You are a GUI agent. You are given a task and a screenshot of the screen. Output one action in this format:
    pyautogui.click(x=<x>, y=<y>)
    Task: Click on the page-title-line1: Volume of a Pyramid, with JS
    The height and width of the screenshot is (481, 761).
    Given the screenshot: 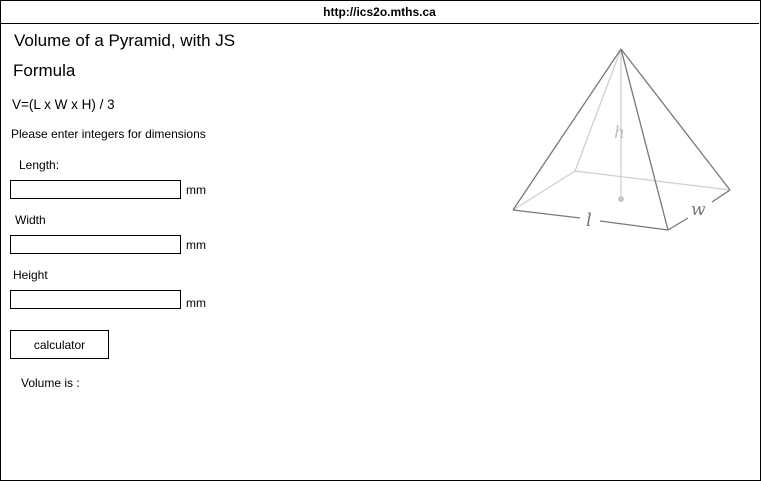 What is the action you would take?
    pyautogui.click(x=125, y=40)
    